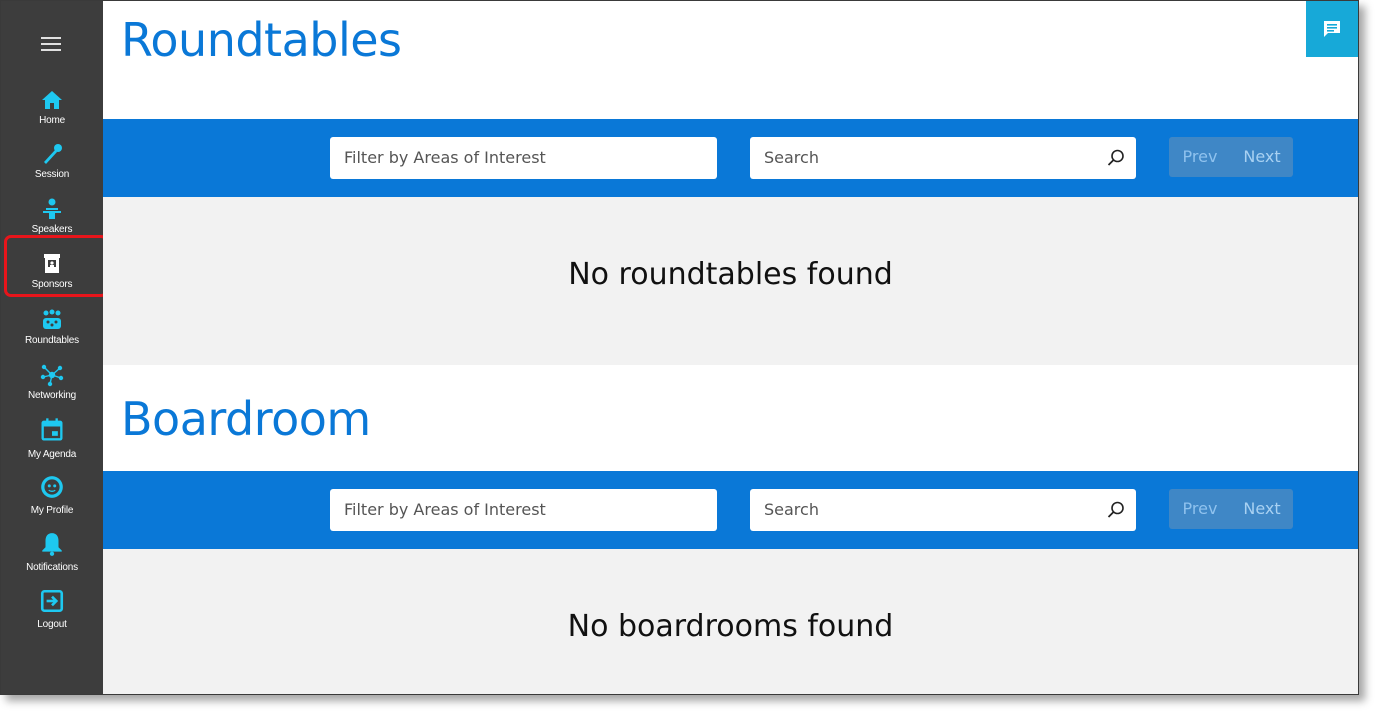 Image resolution: width=1379 pixels, height=715 pixels. I want to click on boardroom-pager: Prev Next, so click(1231, 509).